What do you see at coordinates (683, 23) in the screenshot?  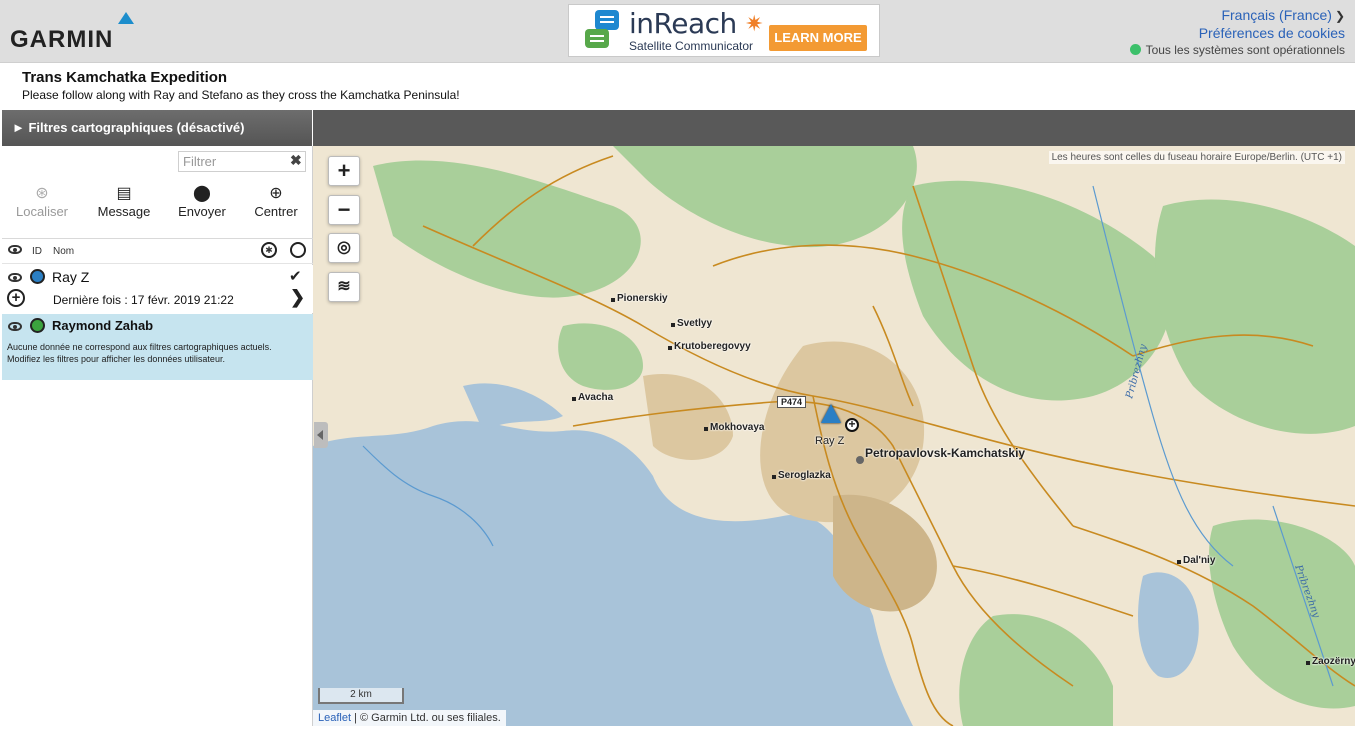 I see `ad-title: inReach` at bounding box center [683, 23].